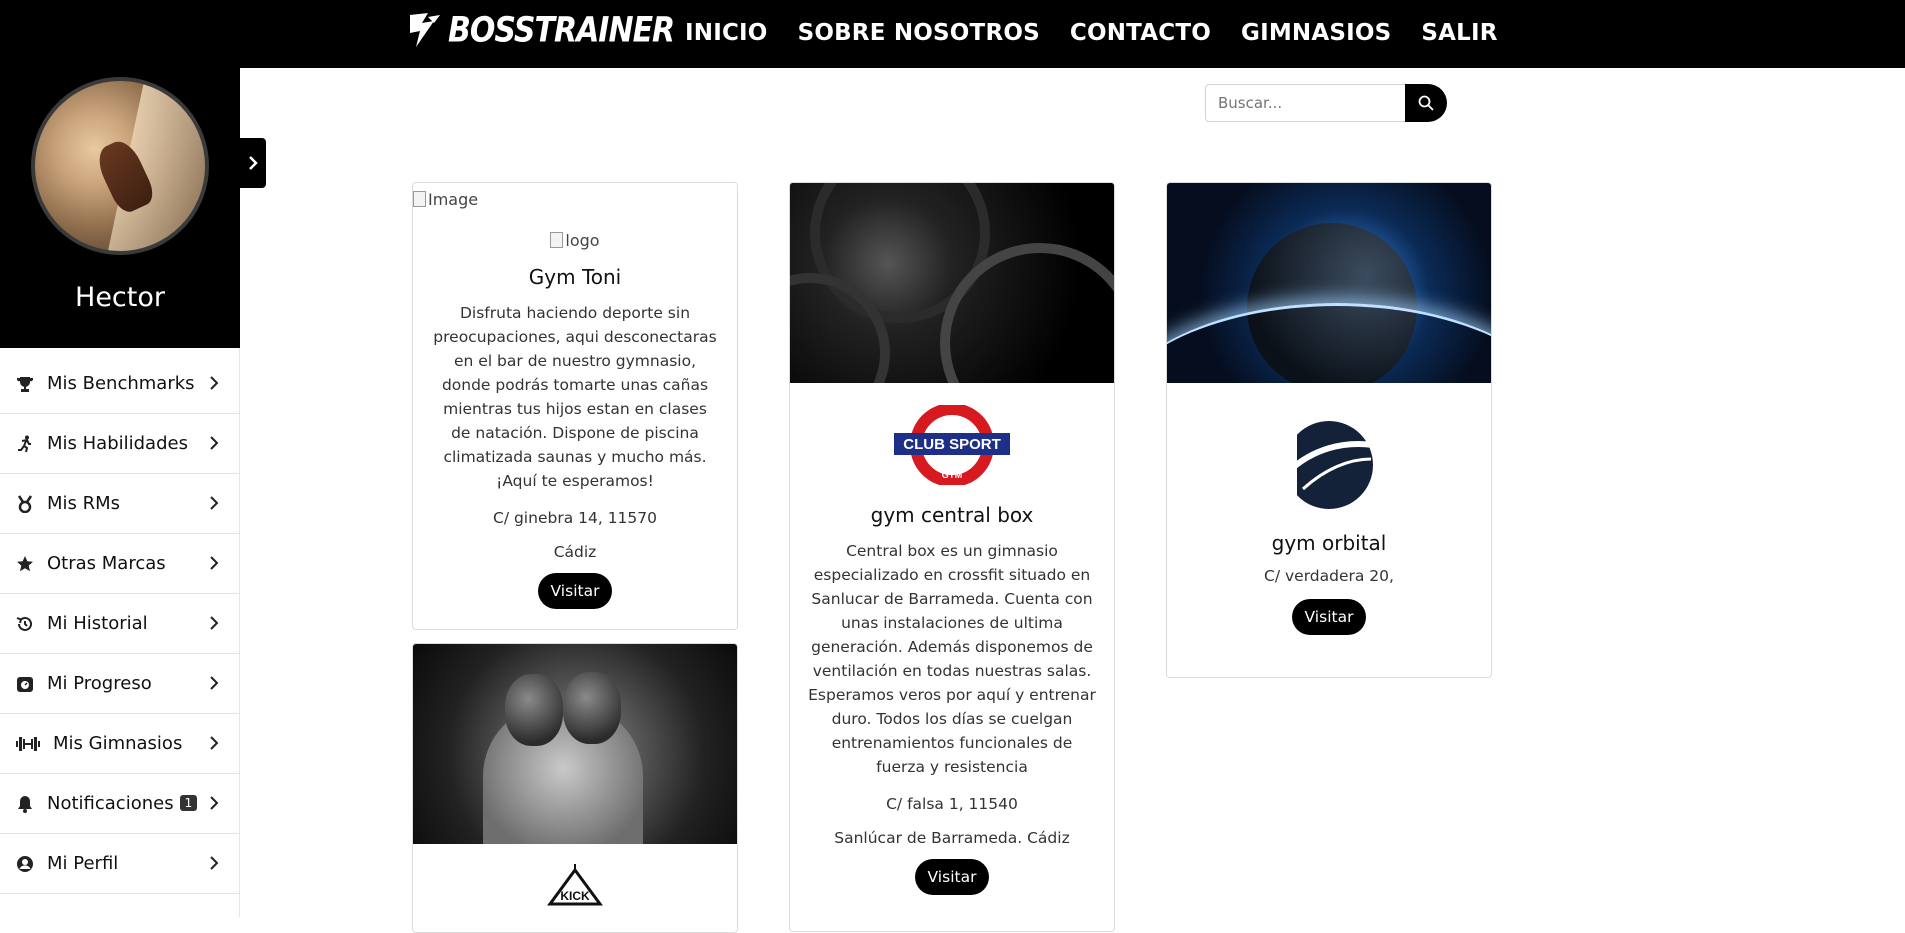 Image resolution: width=1905 pixels, height=933 pixels. Describe the element at coordinates (575, 277) in the screenshot. I see `gym-name: Gym Toni` at that location.